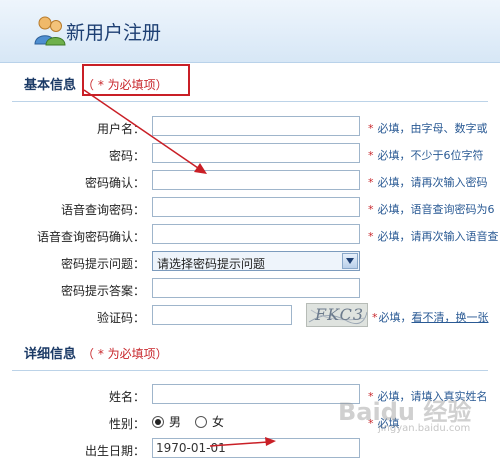  I want to click on basic-info-heading: 基本信息, so click(50, 85).